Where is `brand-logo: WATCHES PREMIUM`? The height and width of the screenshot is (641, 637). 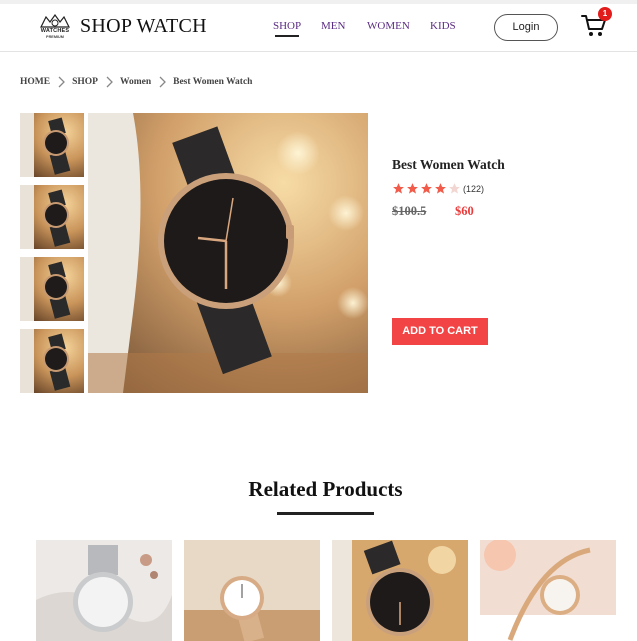
brand-logo: WATCHES PREMIUM is located at coordinates (55, 27).